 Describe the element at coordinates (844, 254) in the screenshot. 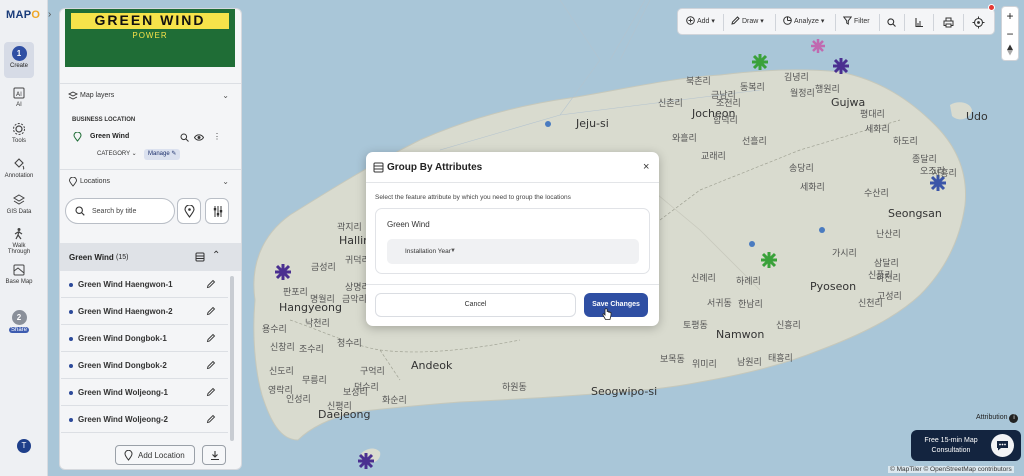

I see `map-label: 가시리` at that location.